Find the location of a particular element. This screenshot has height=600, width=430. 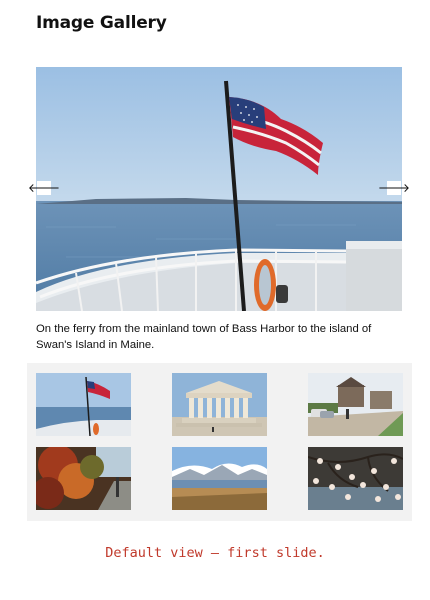

thumbnail-mountain-lake is located at coordinates (219, 478).